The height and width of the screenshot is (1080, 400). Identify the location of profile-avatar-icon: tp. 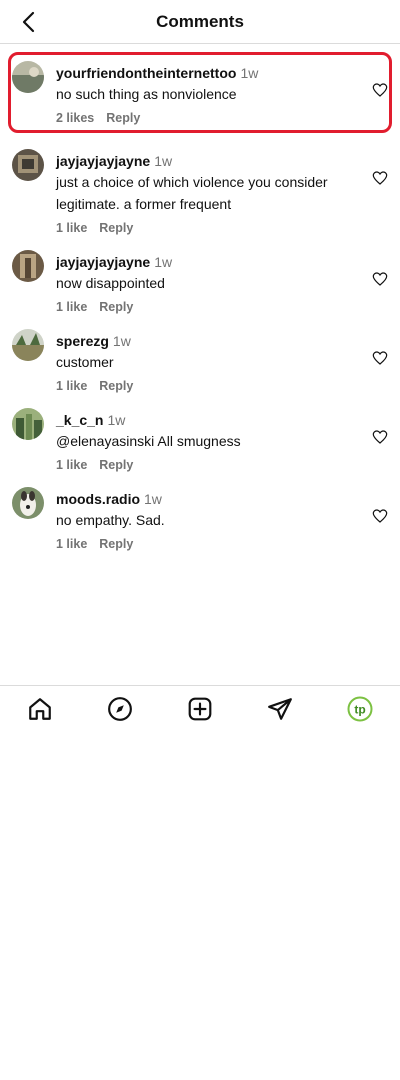
(360, 708).